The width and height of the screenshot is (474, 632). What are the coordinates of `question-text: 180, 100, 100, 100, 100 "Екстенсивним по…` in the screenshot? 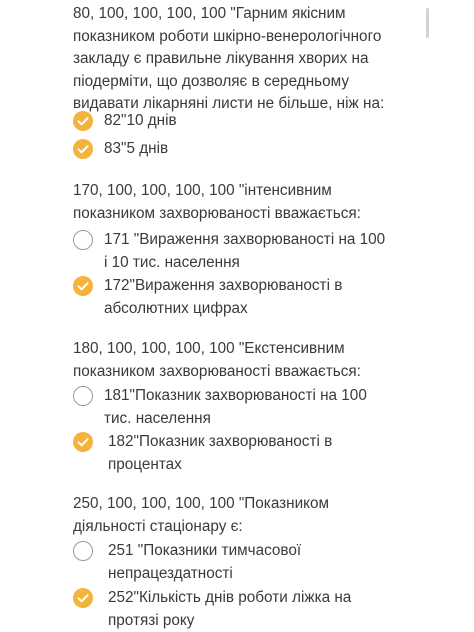 It's located at (217, 360).